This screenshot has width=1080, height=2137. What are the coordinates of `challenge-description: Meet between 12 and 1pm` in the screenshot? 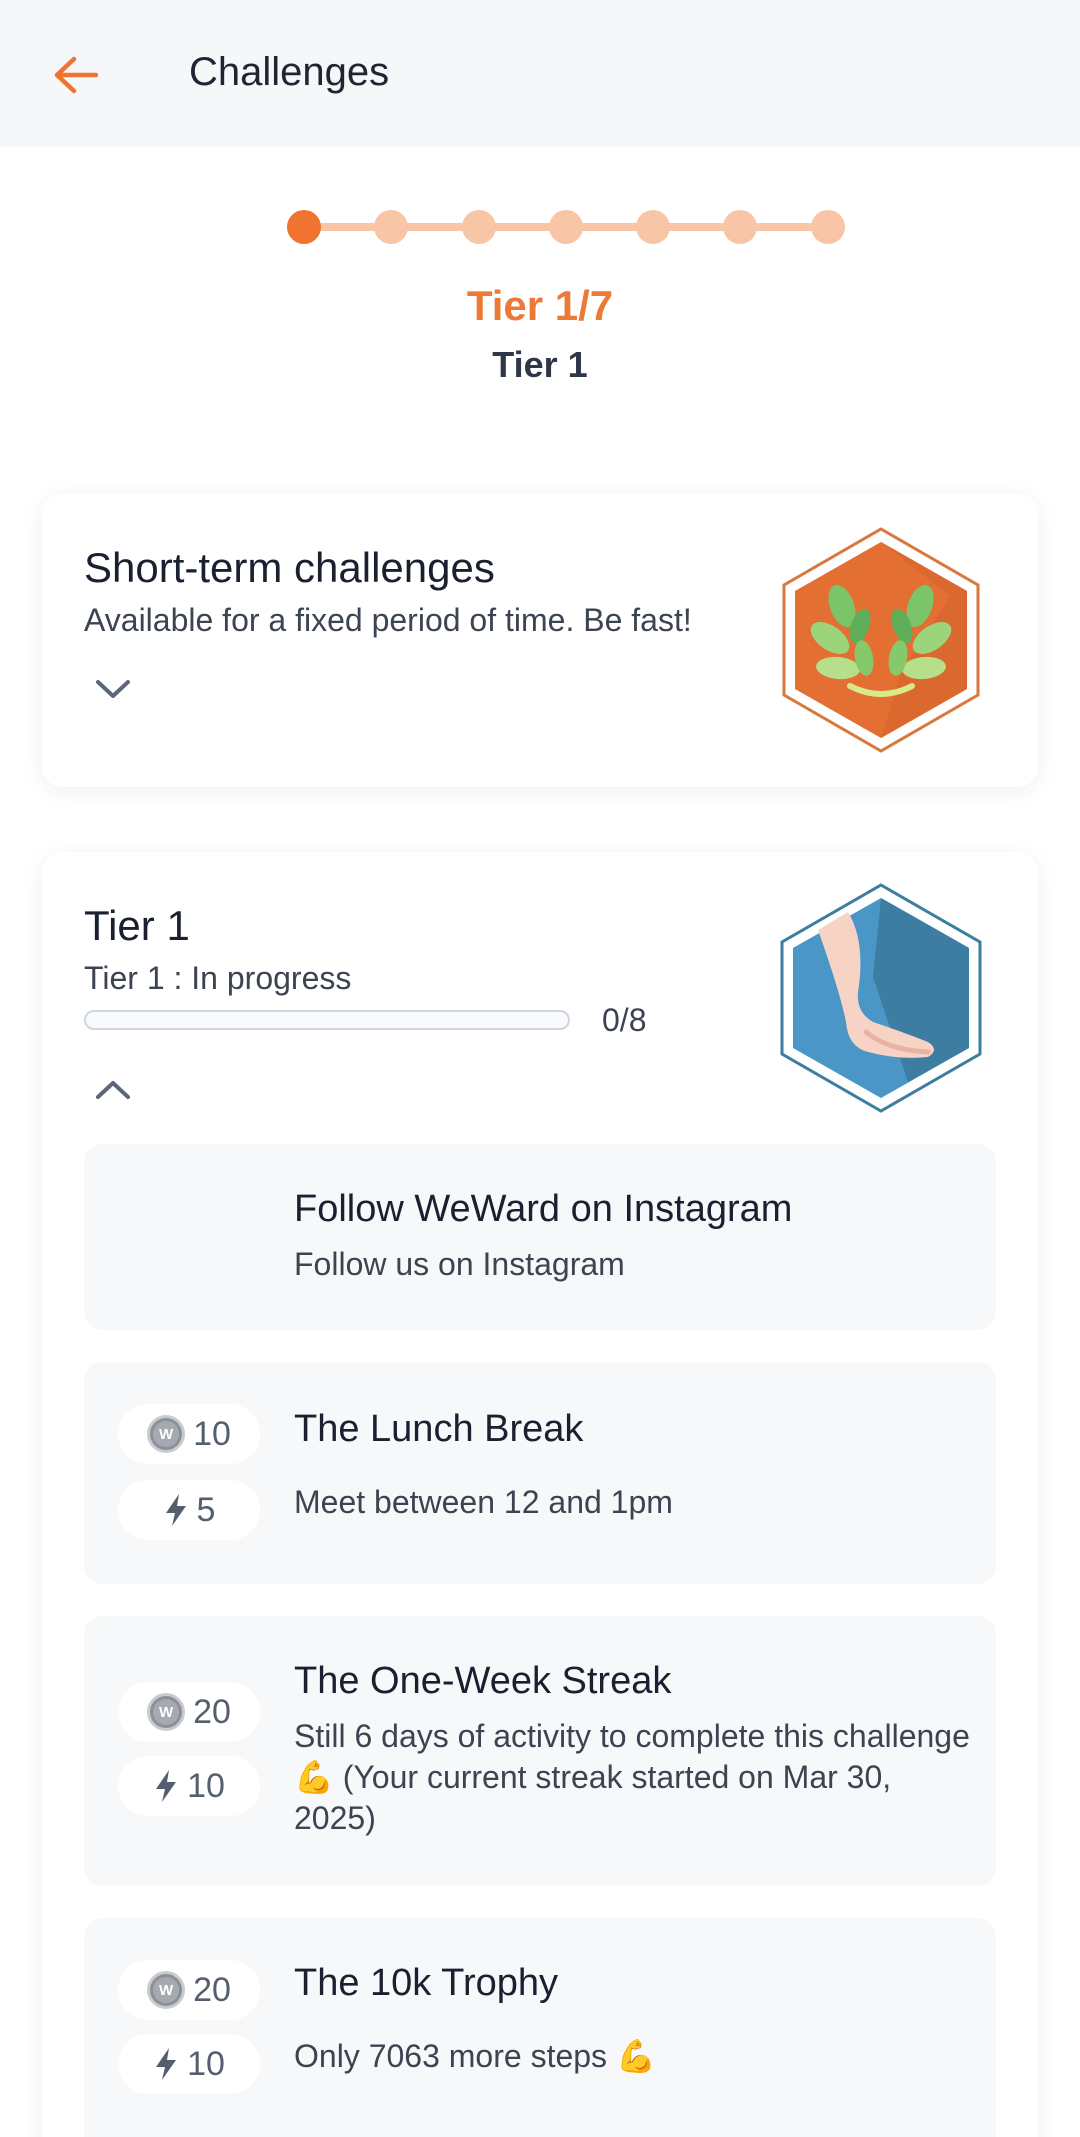 It's located at (483, 1502).